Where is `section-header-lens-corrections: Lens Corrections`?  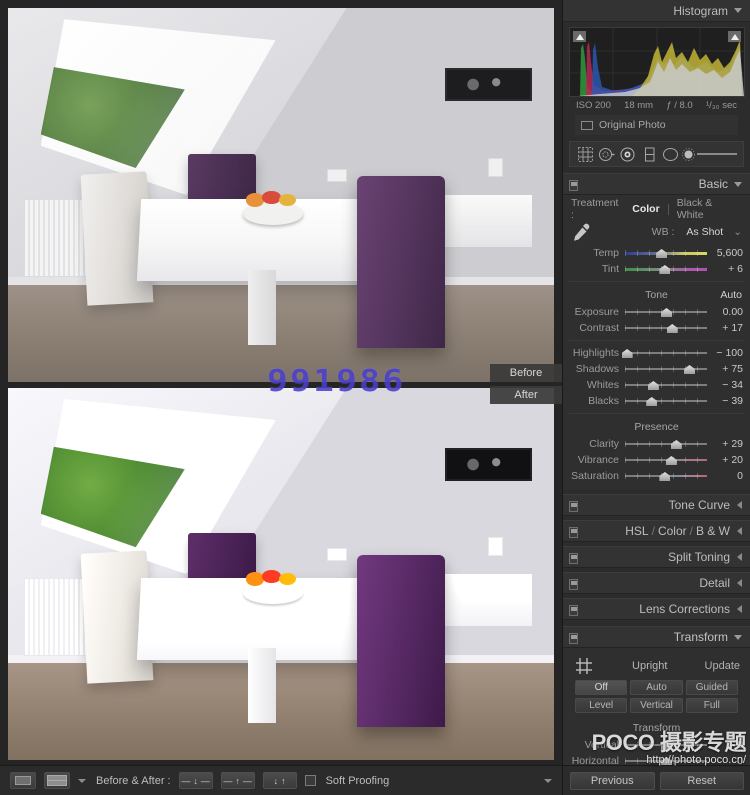
section-header-lens-corrections: Lens Corrections is located at coordinates (656, 609).